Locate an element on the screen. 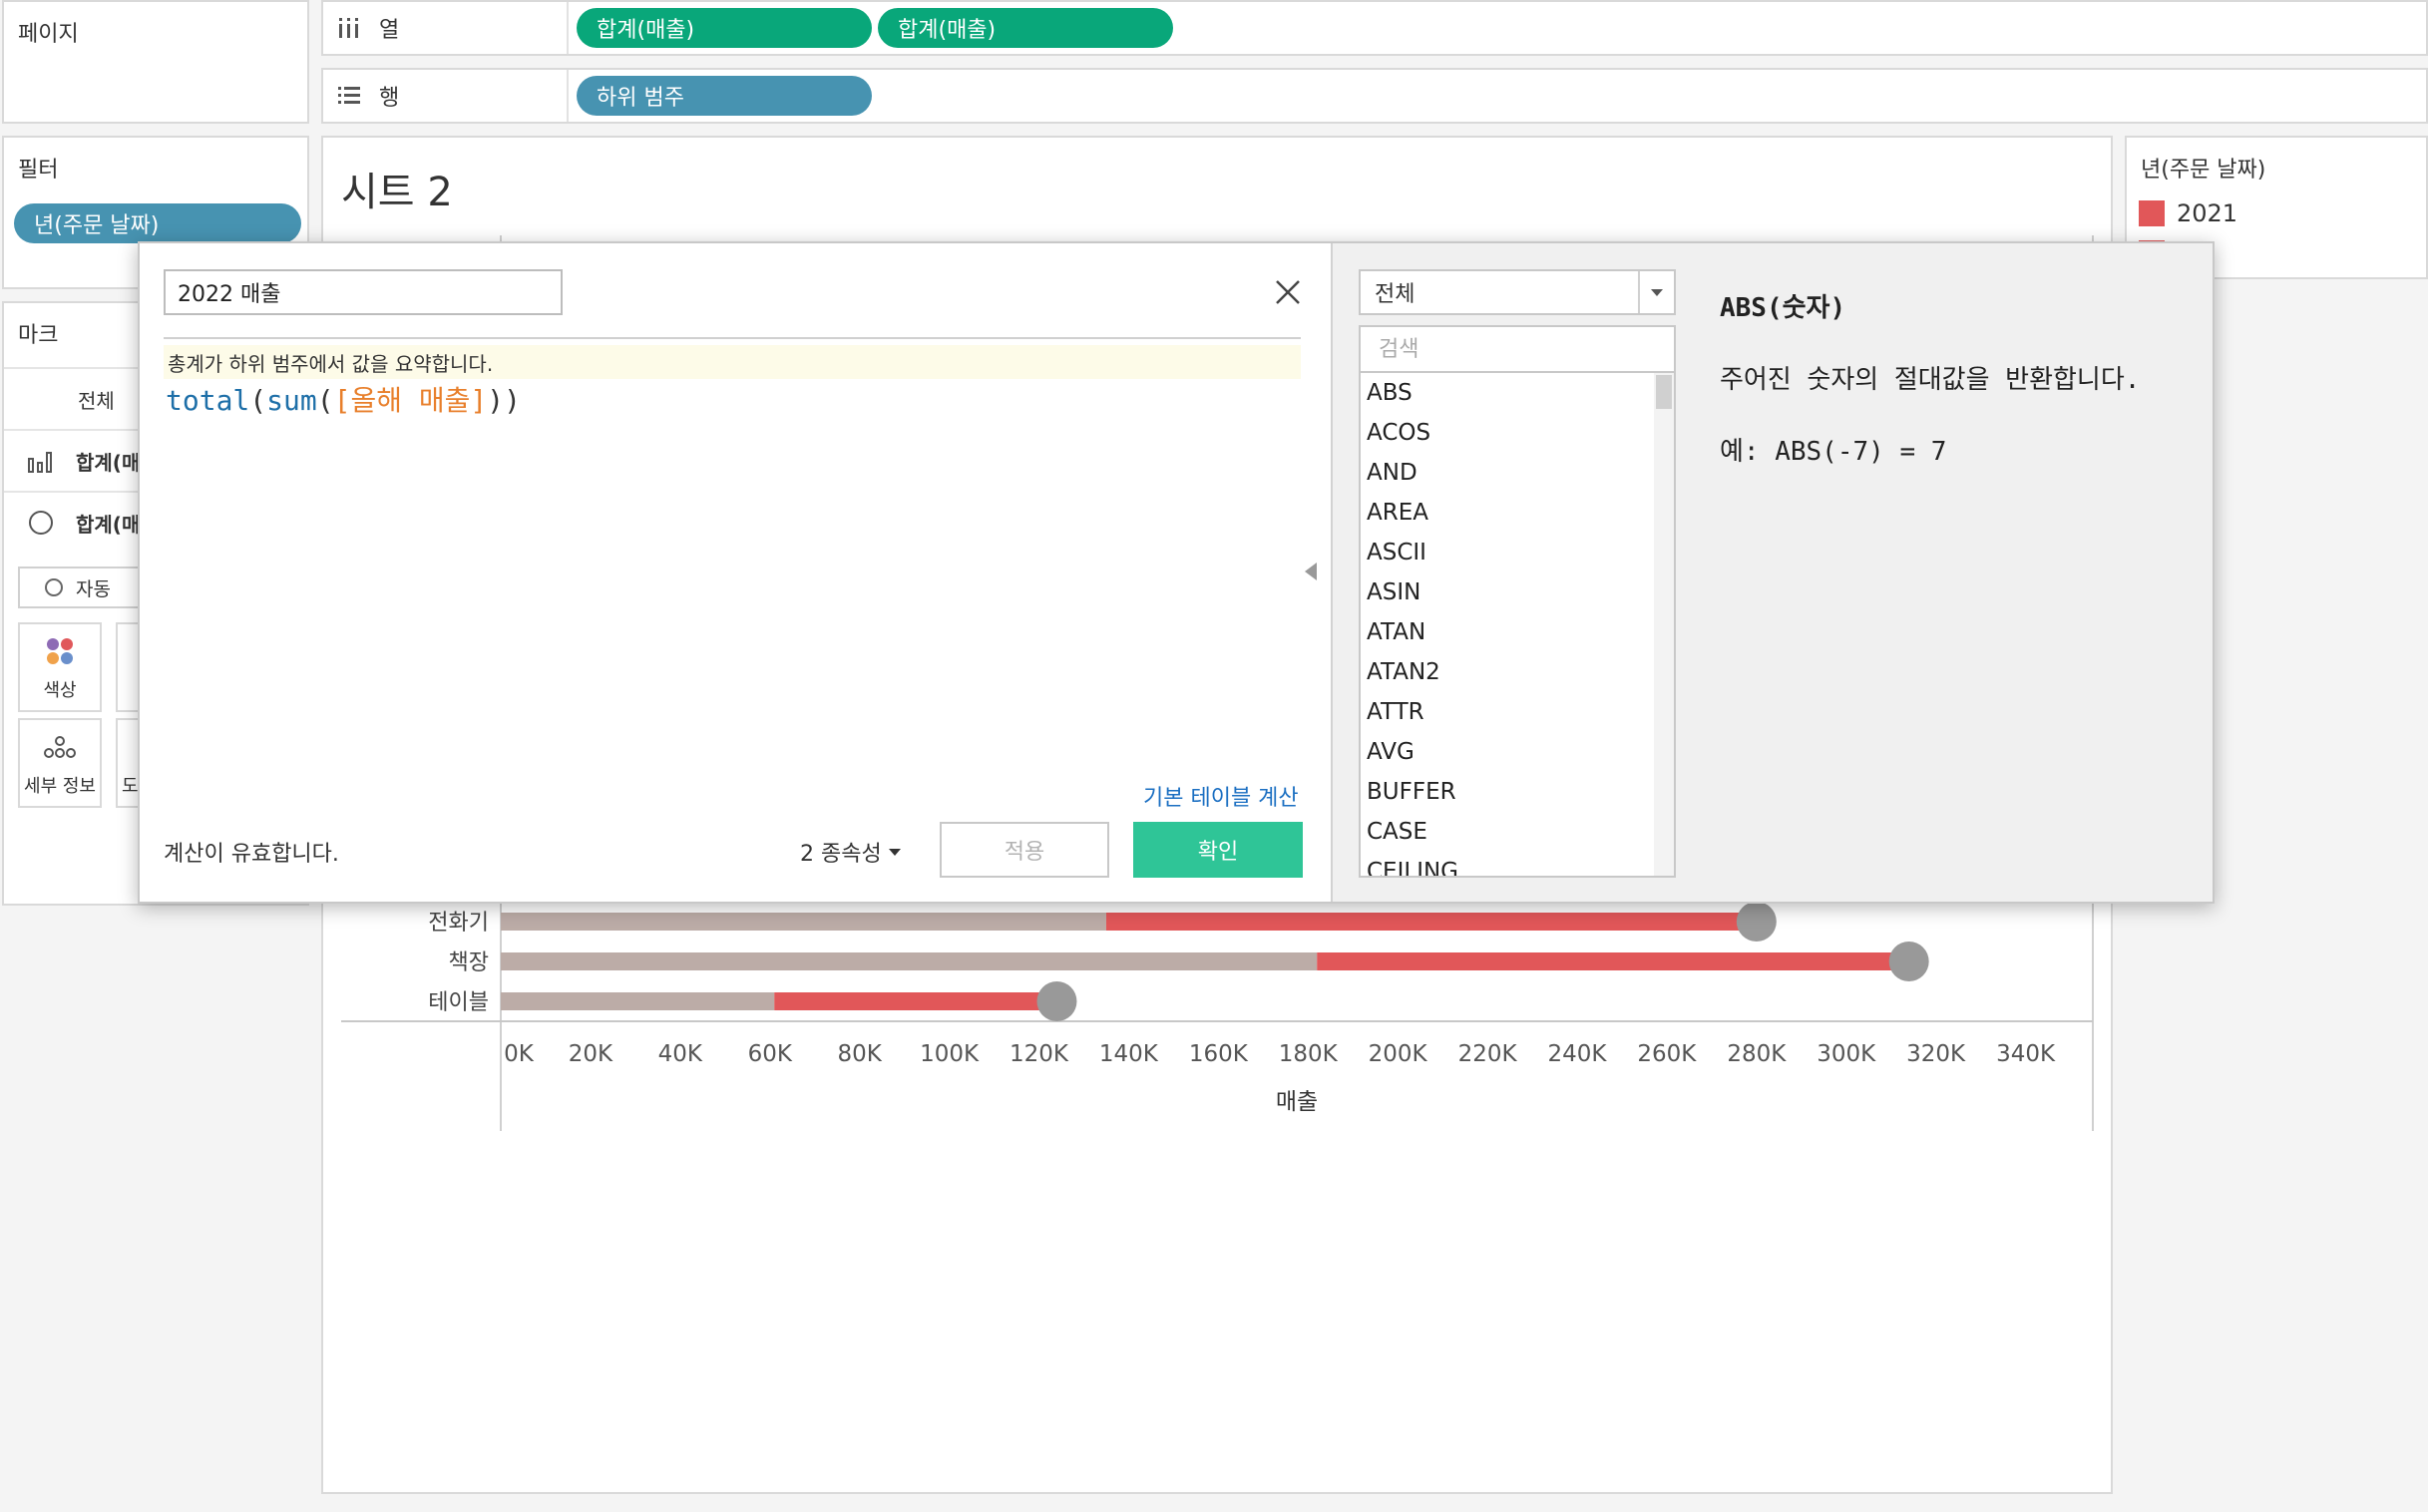 The image size is (2428, 1512). x-tick-label: 20K is located at coordinates (591, 1054).